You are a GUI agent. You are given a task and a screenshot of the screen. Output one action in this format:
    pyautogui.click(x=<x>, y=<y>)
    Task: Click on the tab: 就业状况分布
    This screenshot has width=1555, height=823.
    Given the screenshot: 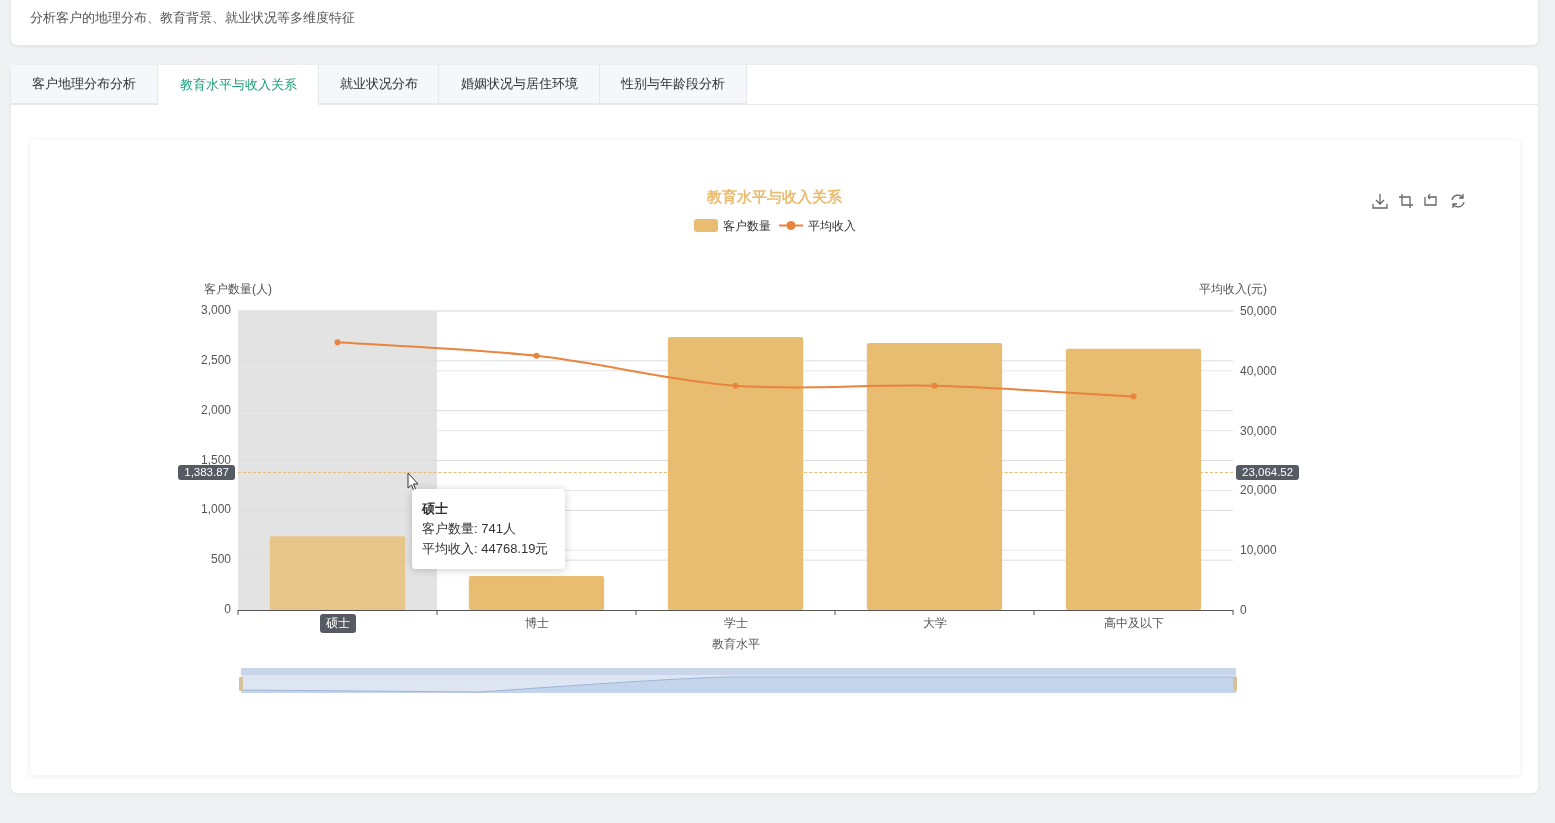 What is the action you would take?
    pyautogui.click(x=379, y=84)
    